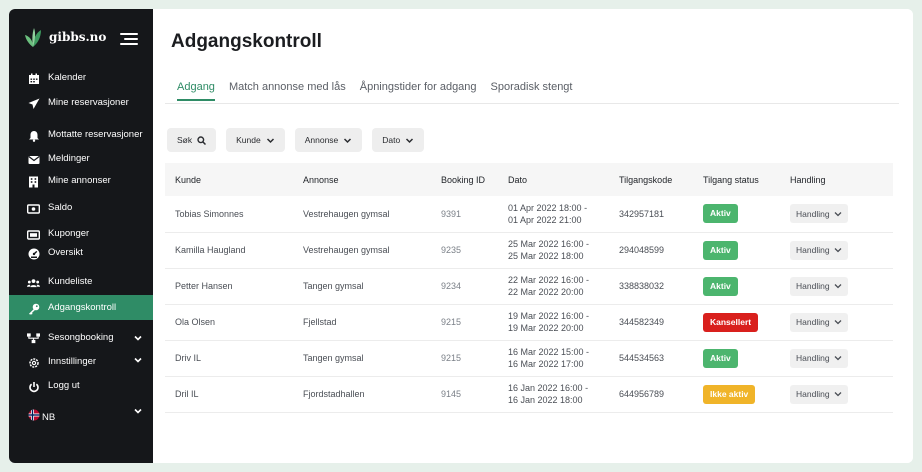  I want to click on column-header-tilgangskode: Tilgangskode, so click(651, 179).